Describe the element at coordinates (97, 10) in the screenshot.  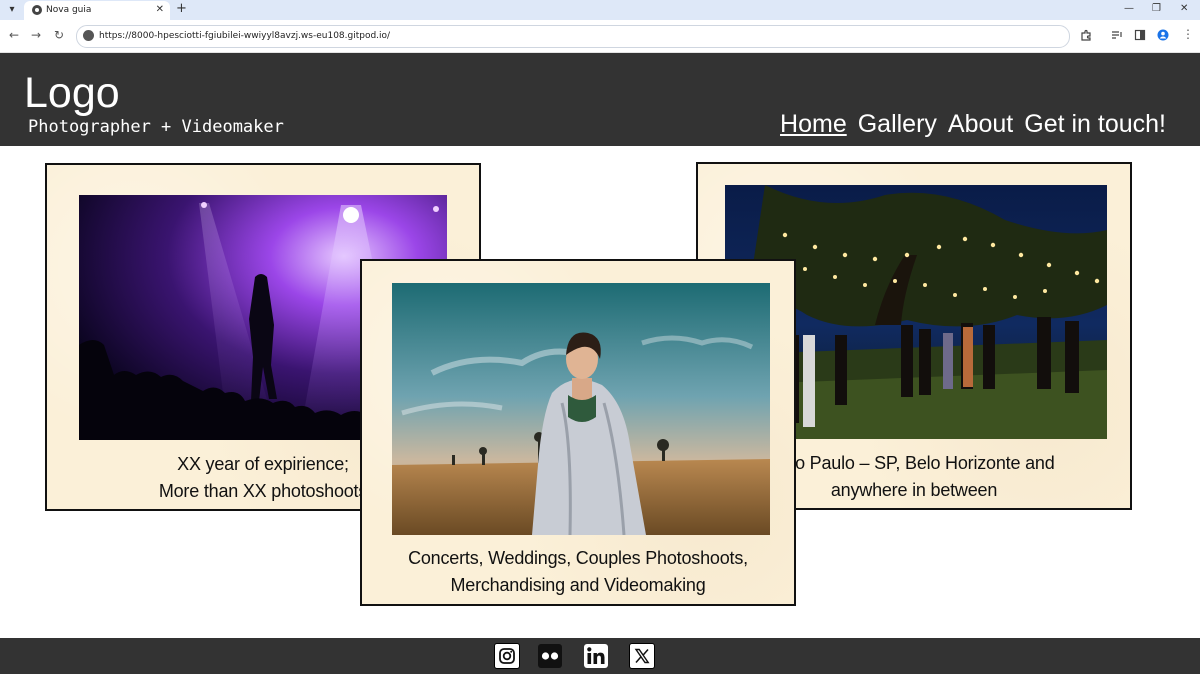
I see `browser-tab: Nova guia ✕` at that location.